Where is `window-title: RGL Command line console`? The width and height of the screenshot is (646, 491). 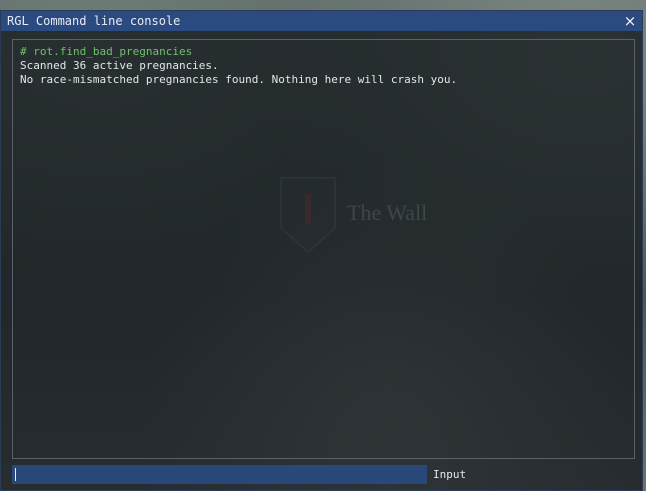
window-title: RGL Command line console is located at coordinates (94, 21).